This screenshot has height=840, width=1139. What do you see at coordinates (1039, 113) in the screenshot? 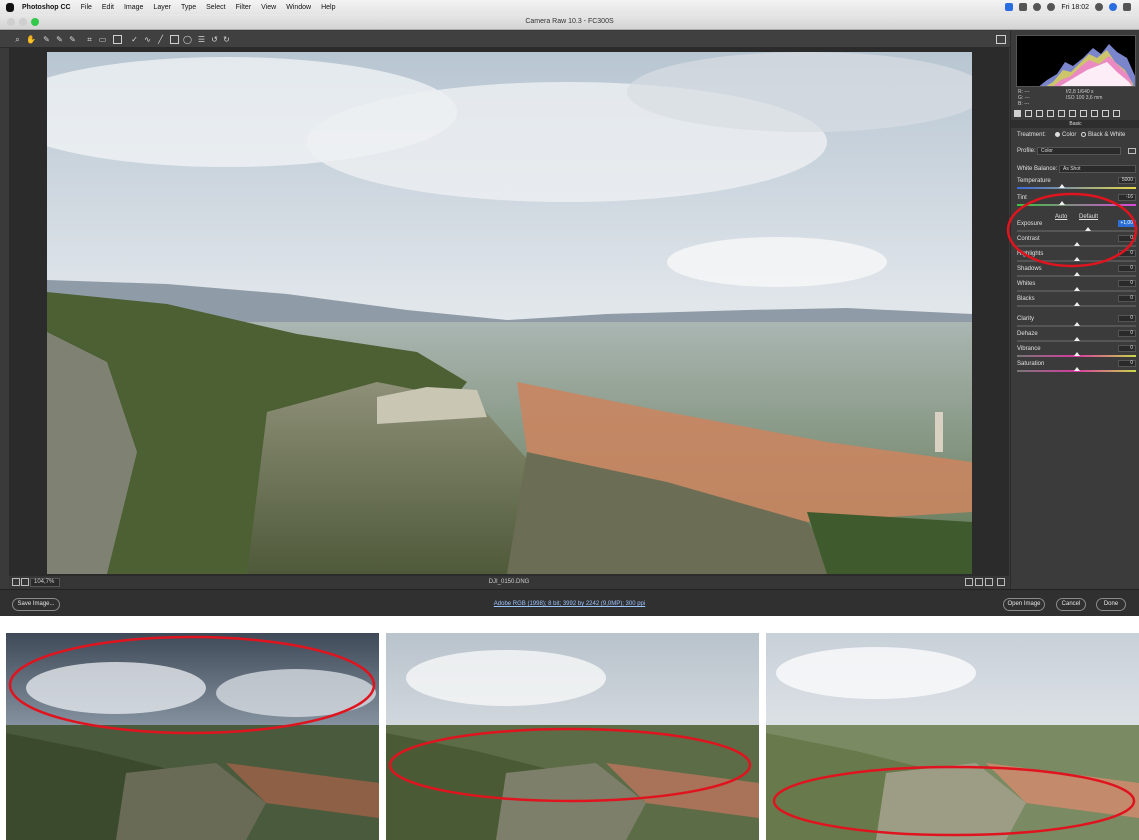
I see `detail-tab-icon` at bounding box center [1039, 113].